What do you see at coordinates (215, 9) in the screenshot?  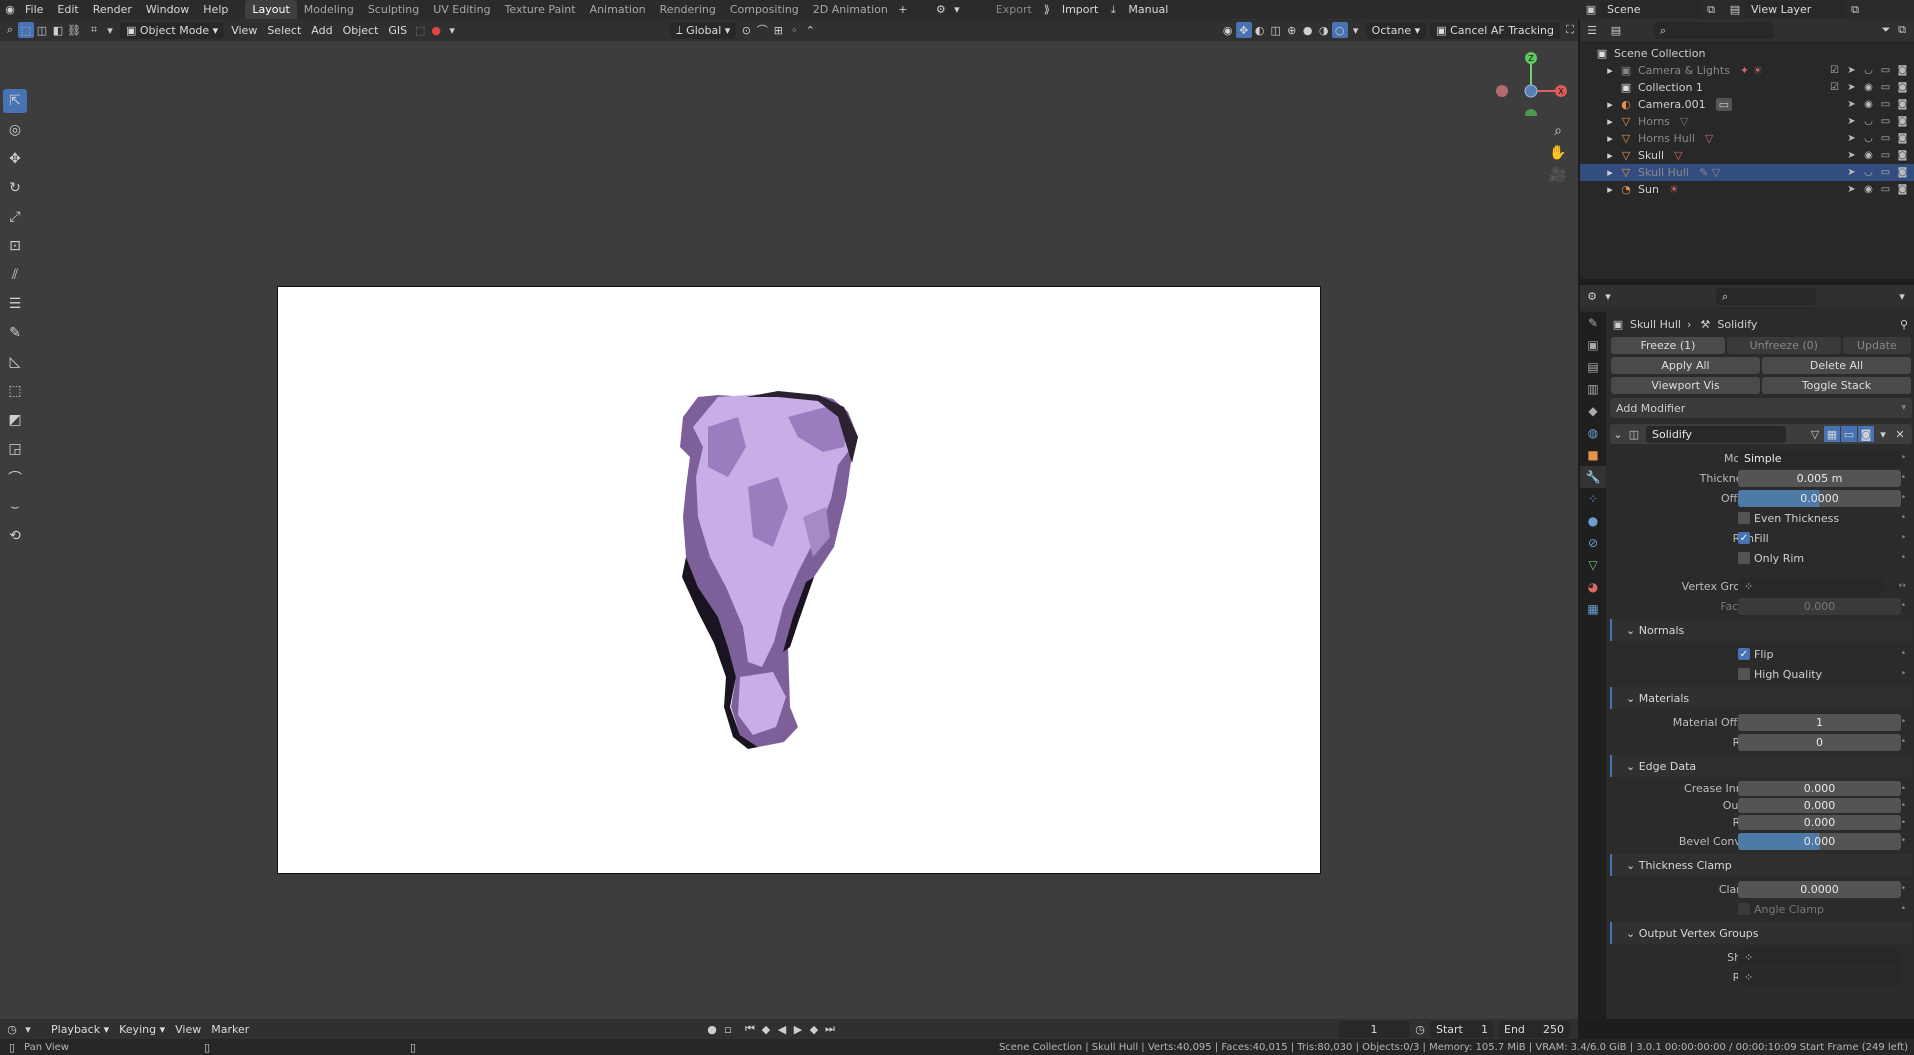 I see `menu-help: Help` at bounding box center [215, 9].